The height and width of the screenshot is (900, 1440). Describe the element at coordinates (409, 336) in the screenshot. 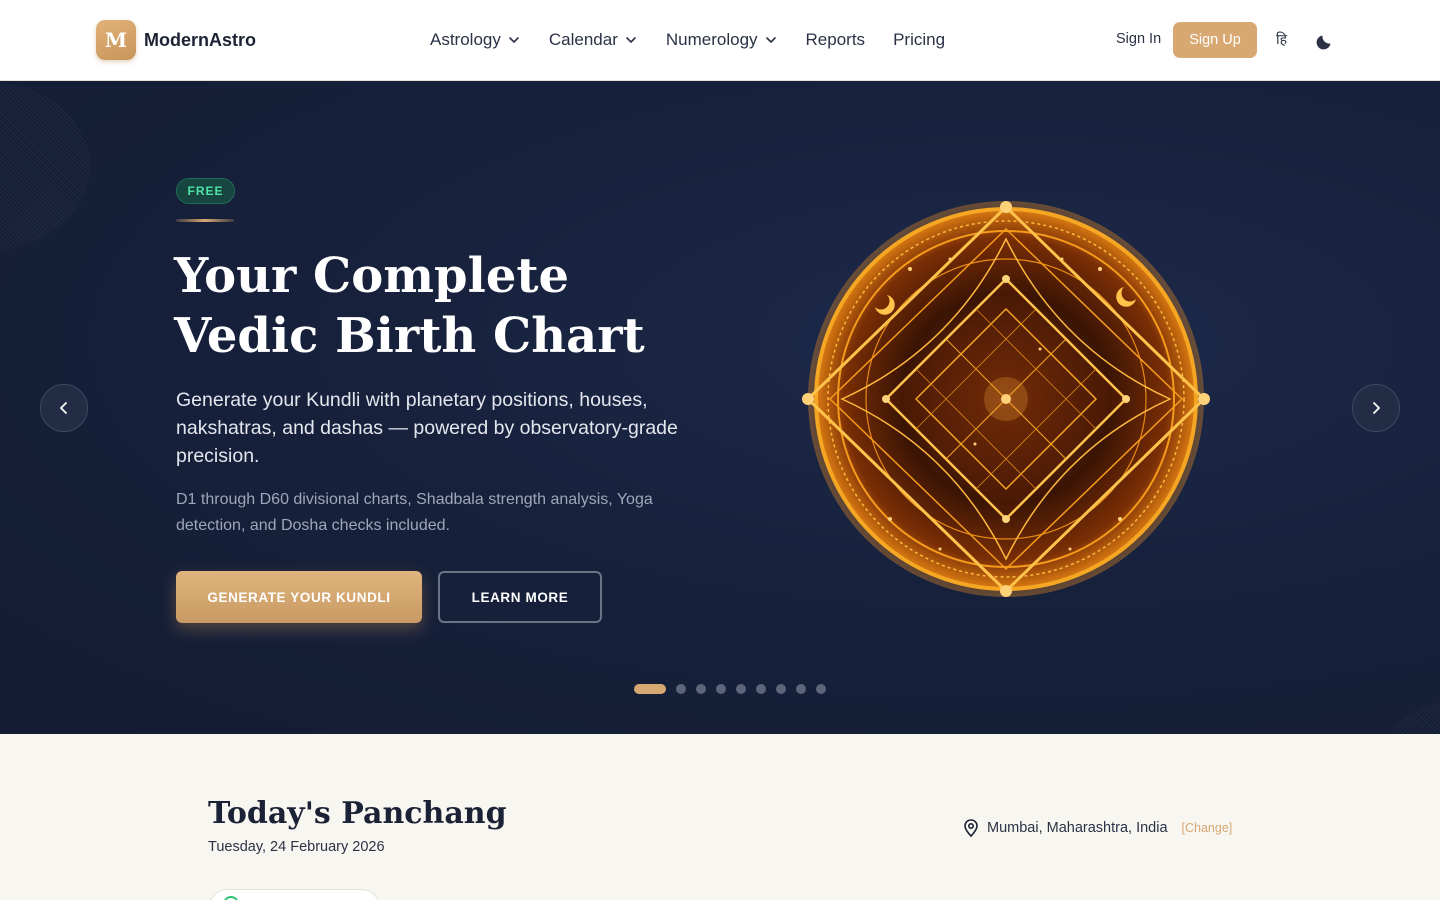

I see `hero-title-line-2: Vedic Birth Chart` at that location.